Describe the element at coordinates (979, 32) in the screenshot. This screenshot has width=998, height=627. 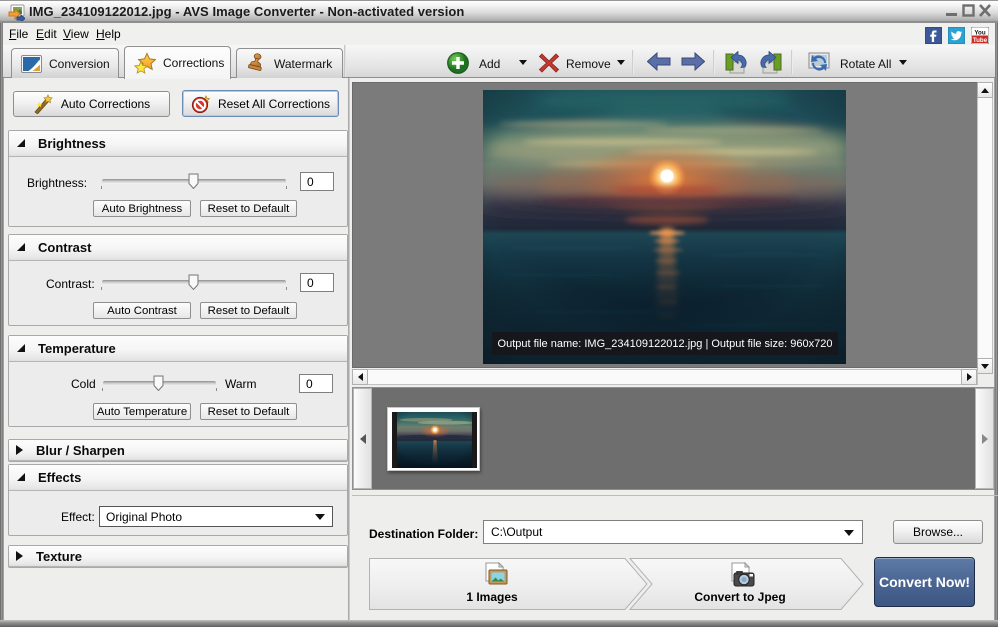
I see `svg-text: You` at that location.